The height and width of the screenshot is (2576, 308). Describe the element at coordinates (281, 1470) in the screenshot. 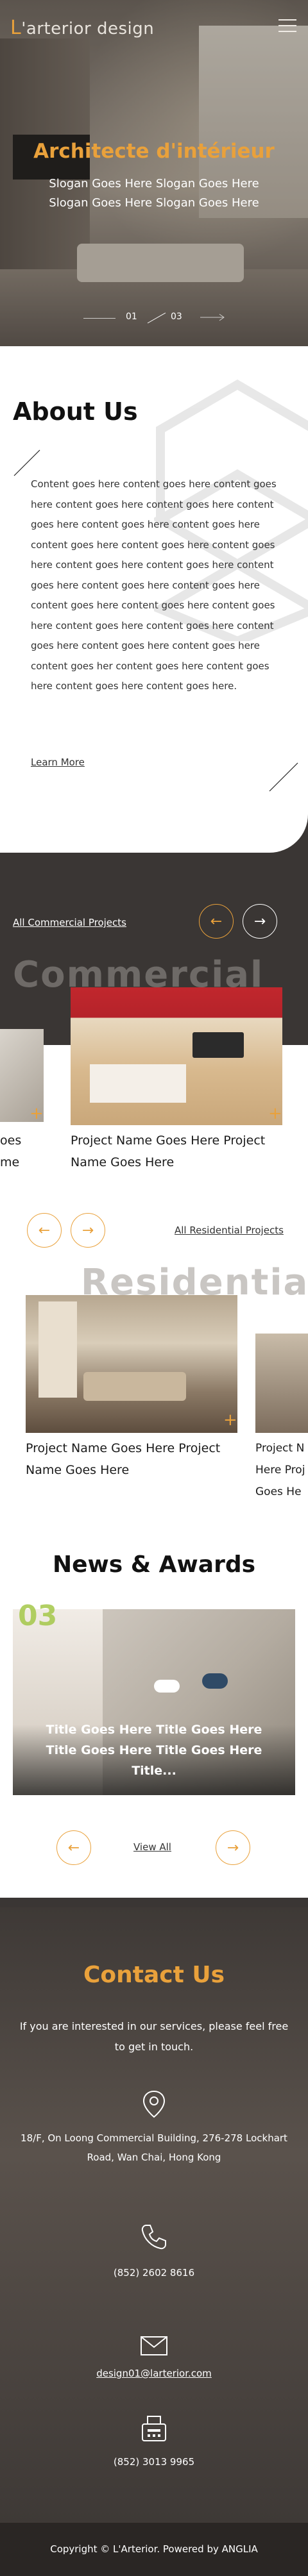

I see `residential-project-name-peek: Project N Here Proj Goes He` at that location.